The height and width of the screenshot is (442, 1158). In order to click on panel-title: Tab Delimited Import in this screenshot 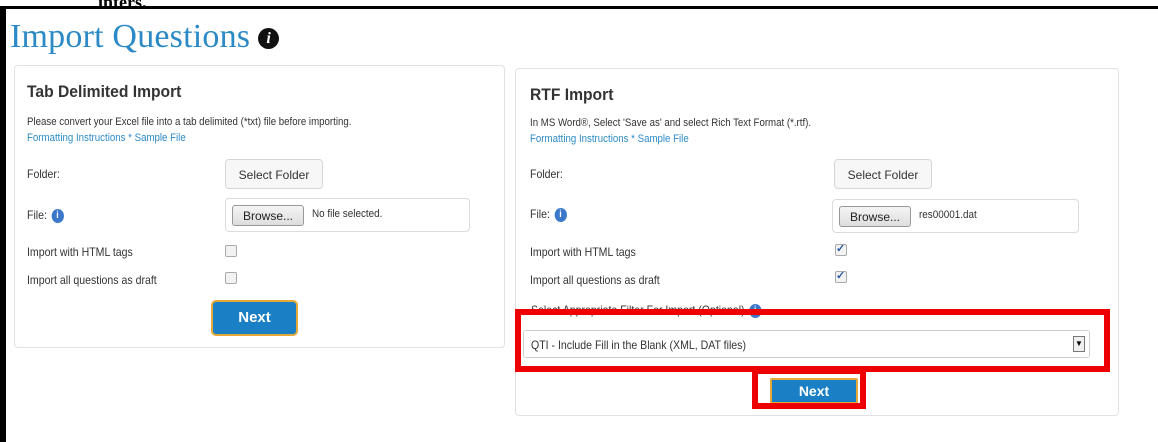, I will do `click(104, 91)`.